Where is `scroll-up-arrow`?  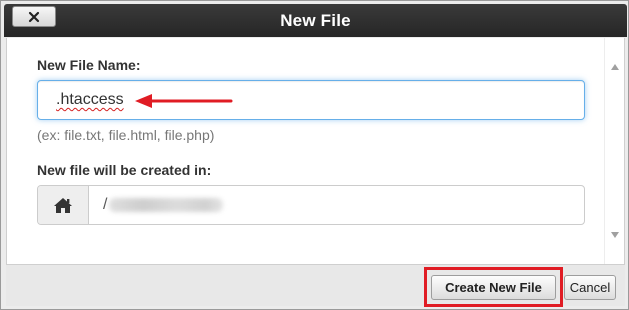 scroll-up-arrow is located at coordinates (615, 67).